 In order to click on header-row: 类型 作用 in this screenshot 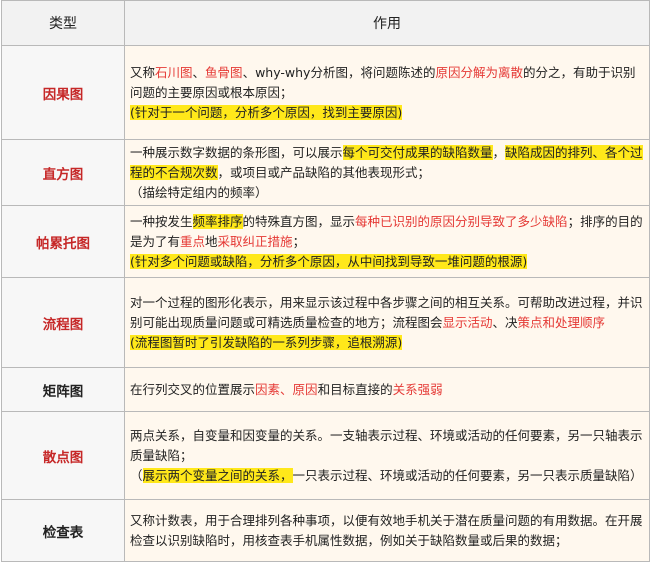, I will do `click(325, 23)`.